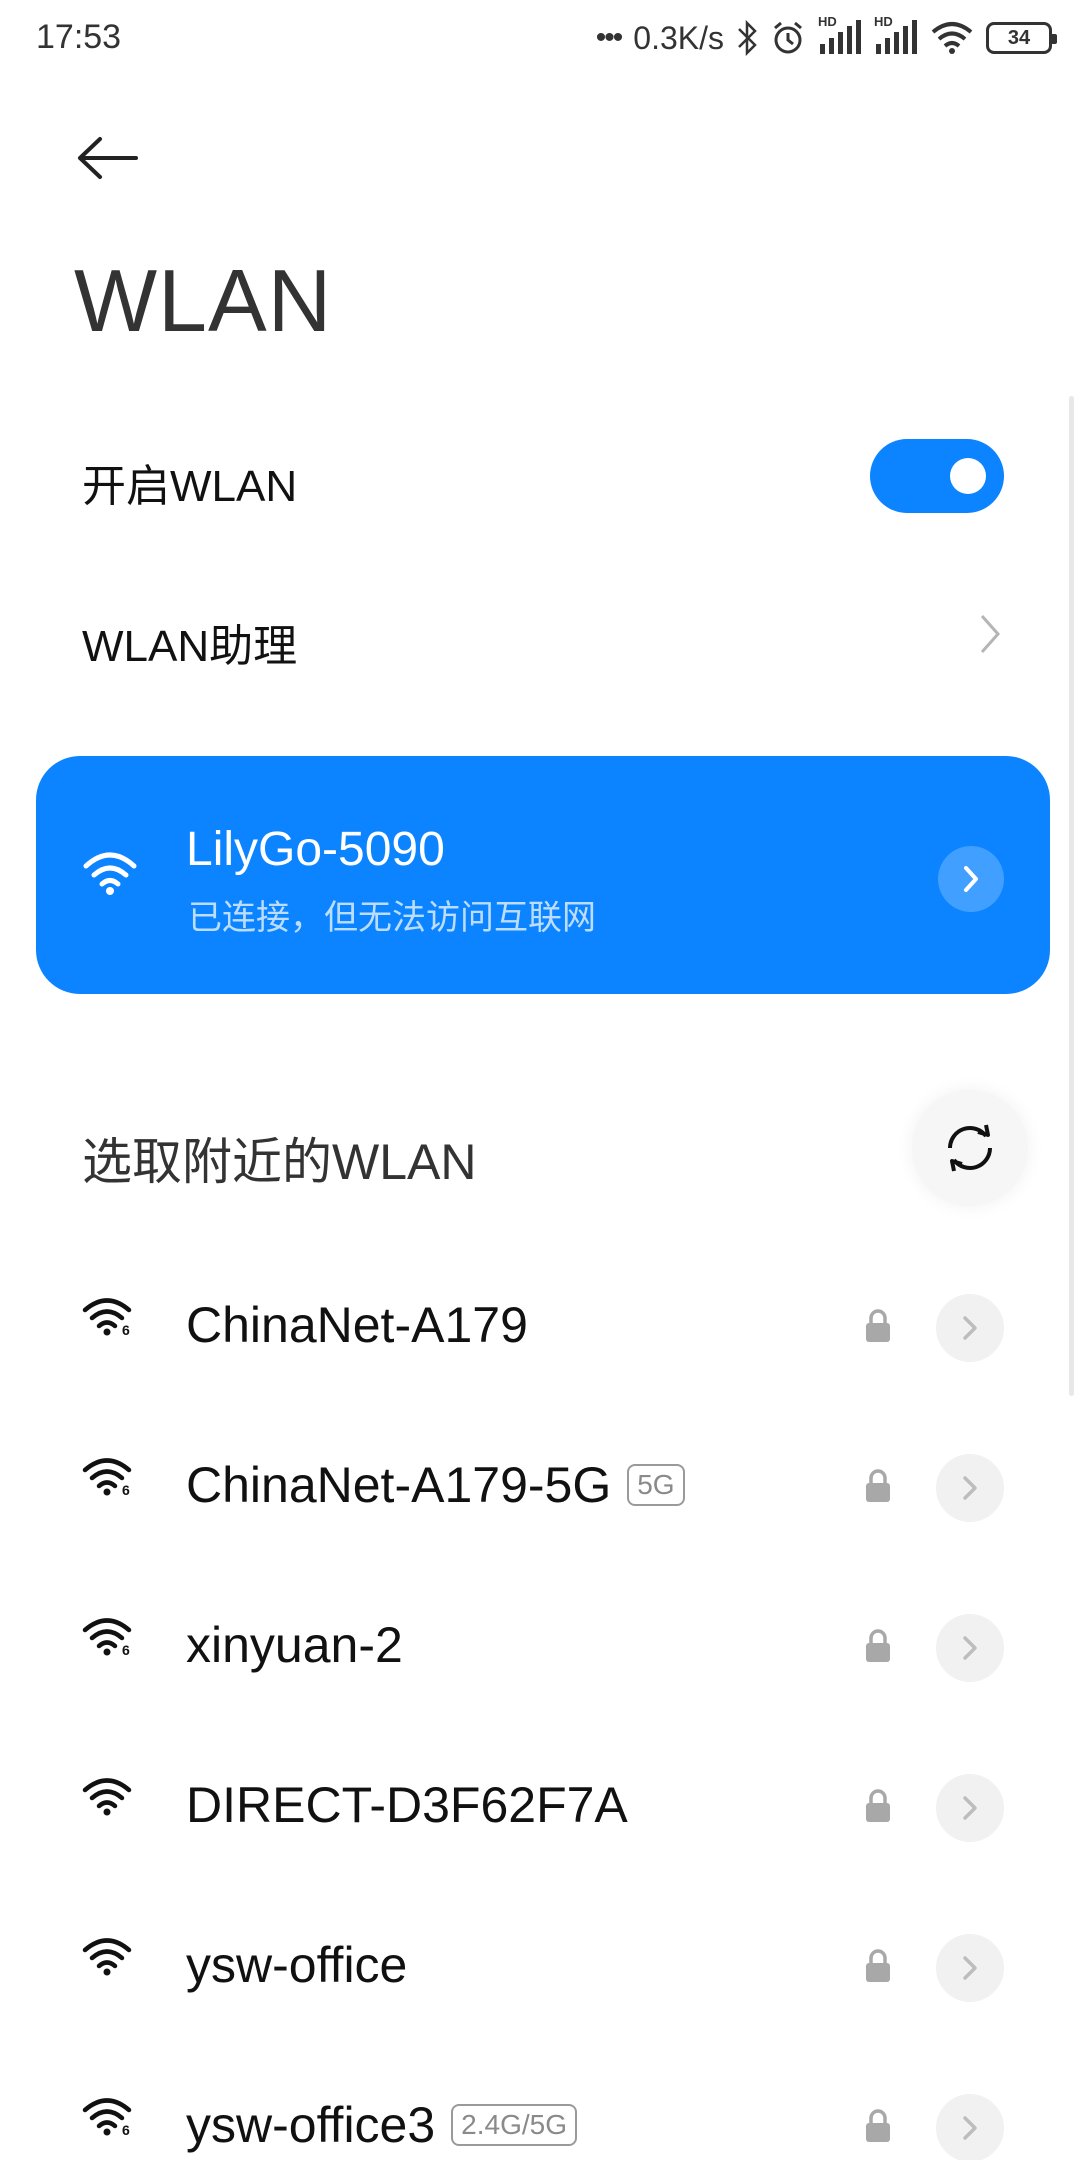 This screenshot has width=1080, height=2160. What do you see at coordinates (315, 849) in the screenshot?
I see `connected-ssid: LilyGo-5090` at bounding box center [315, 849].